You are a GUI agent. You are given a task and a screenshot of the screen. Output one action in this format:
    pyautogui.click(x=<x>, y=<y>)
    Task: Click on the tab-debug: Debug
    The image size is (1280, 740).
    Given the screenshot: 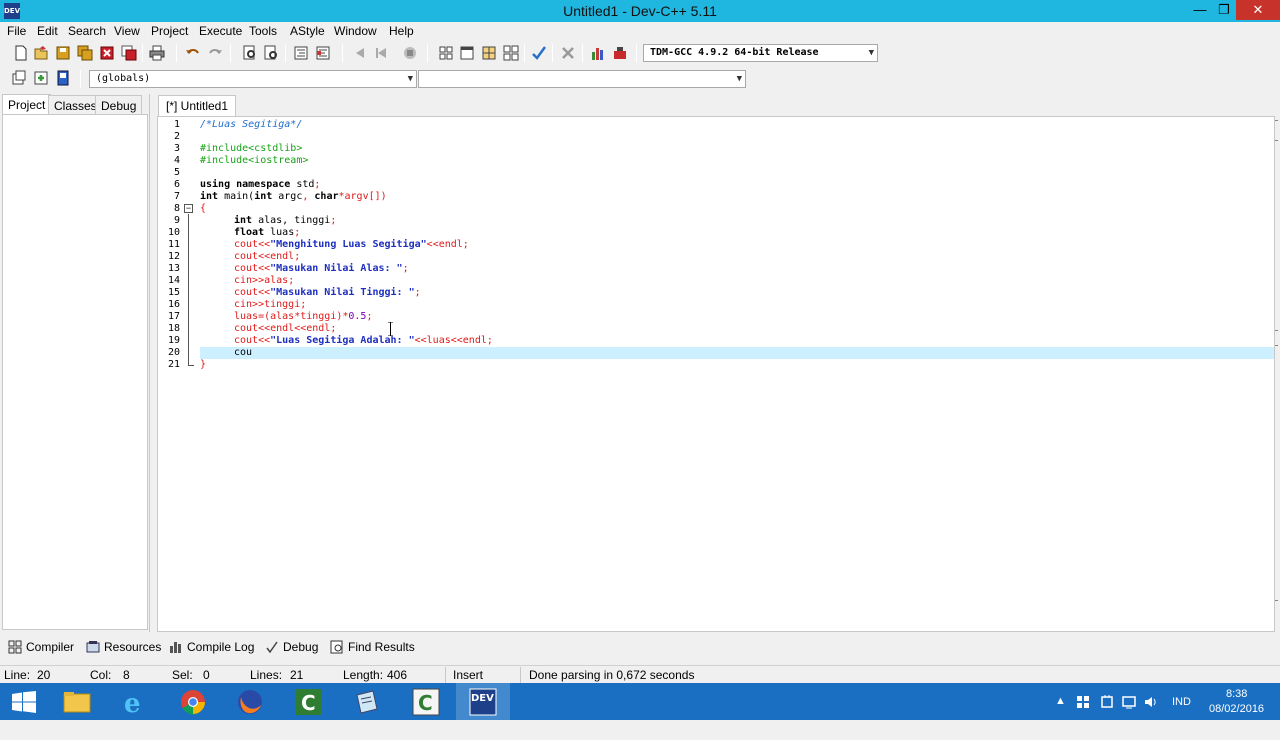 What is the action you would take?
    pyautogui.click(x=119, y=105)
    